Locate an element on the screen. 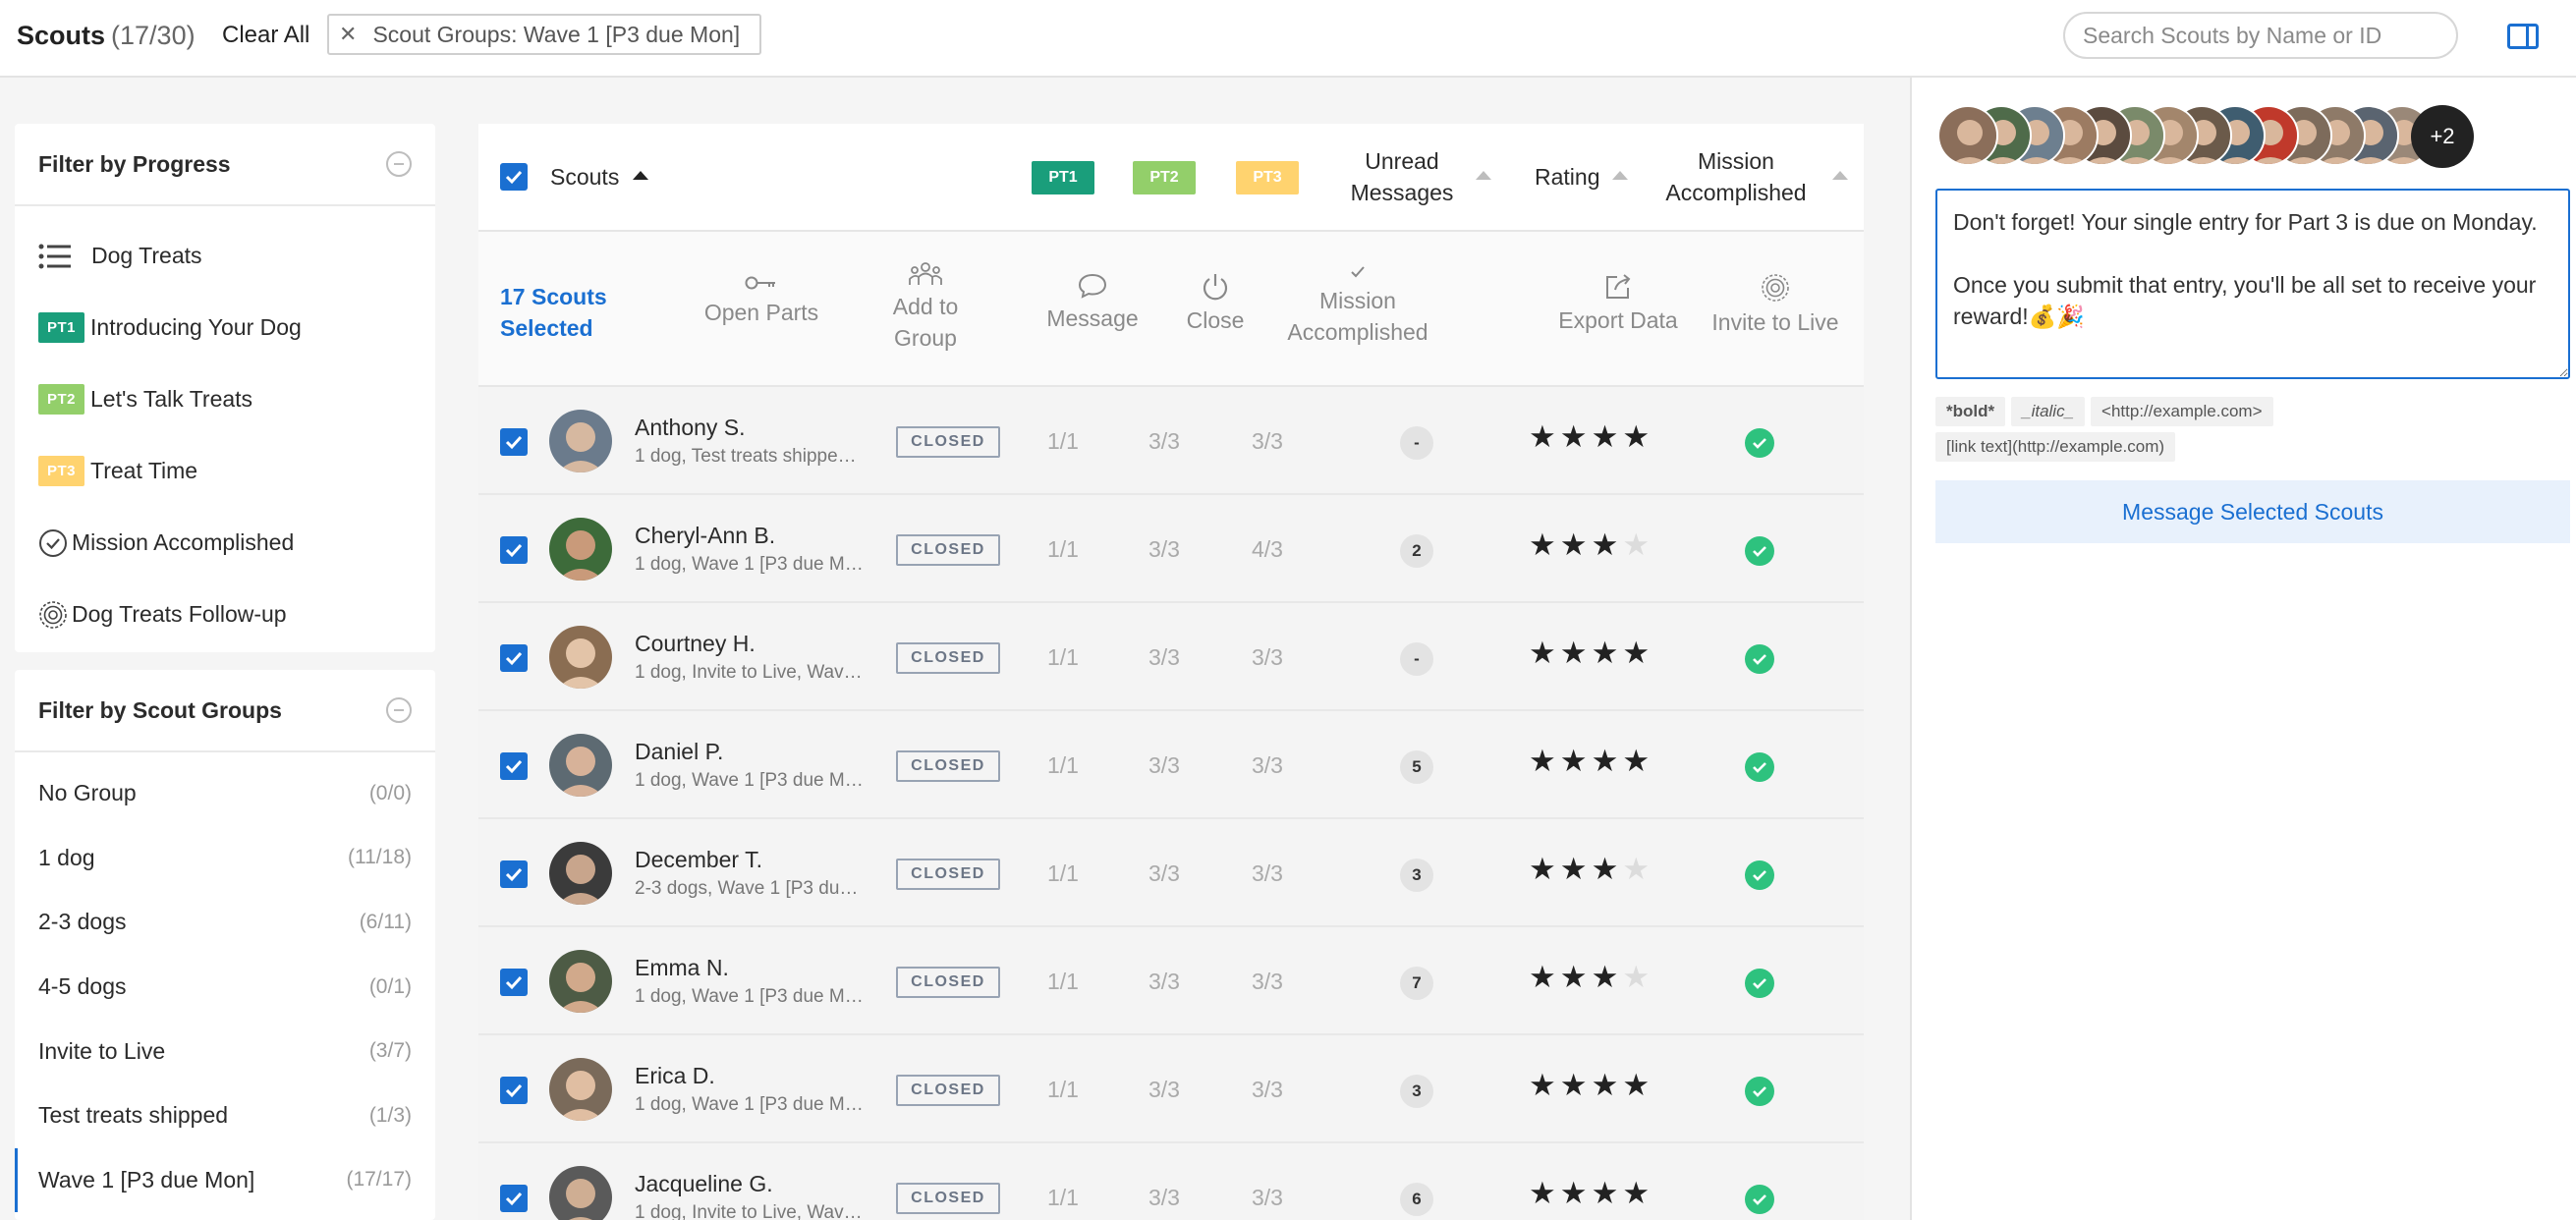 The width and height of the screenshot is (2576, 1220). scout-group-item: 4-5 dogs (0/1) is located at coordinates (225, 987).